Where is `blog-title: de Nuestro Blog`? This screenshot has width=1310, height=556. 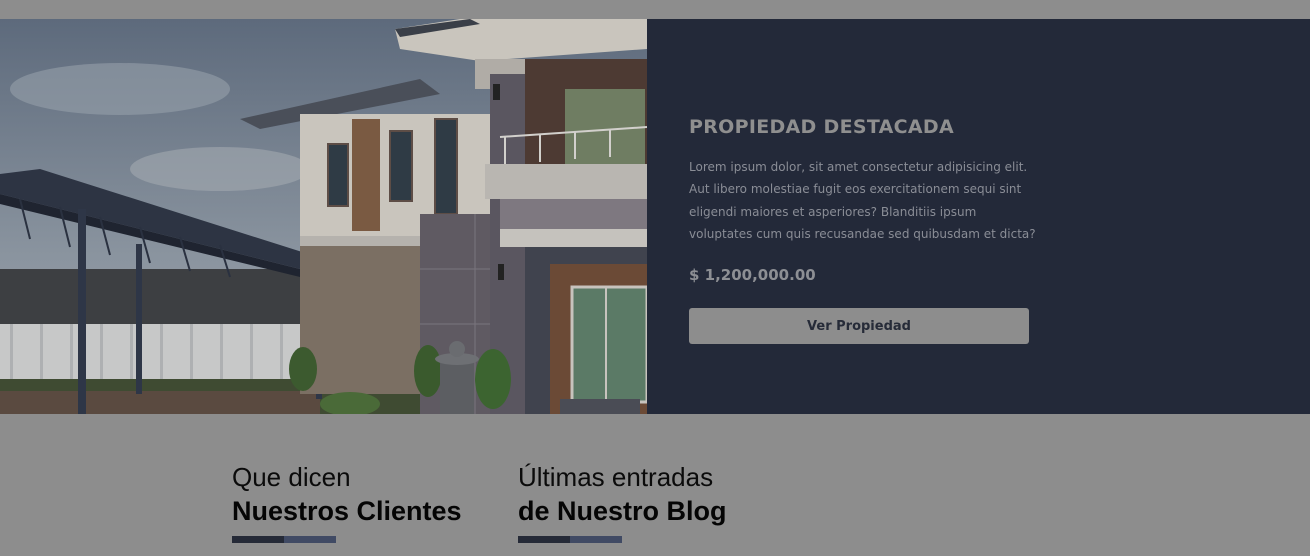 blog-title: de Nuestro Blog is located at coordinates (622, 511).